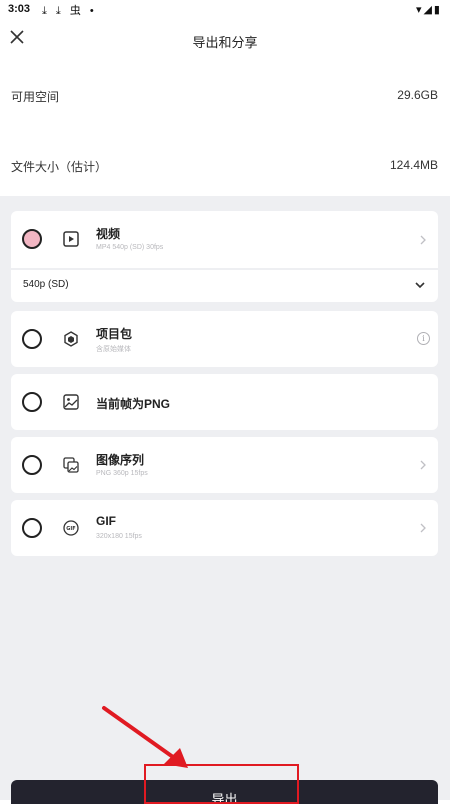 The height and width of the screenshot is (808, 450). I want to click on radio-video, so click(32, 239).